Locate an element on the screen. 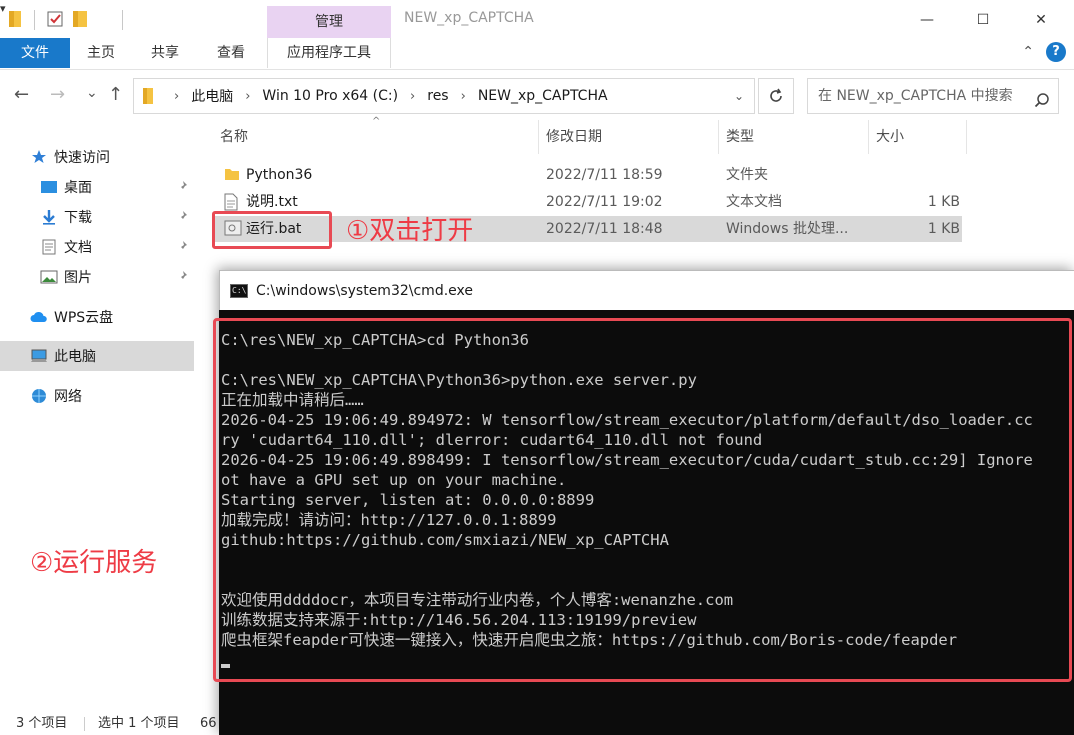 The image size is (1074, 735). document-icon is located at coordinates (49, 247).